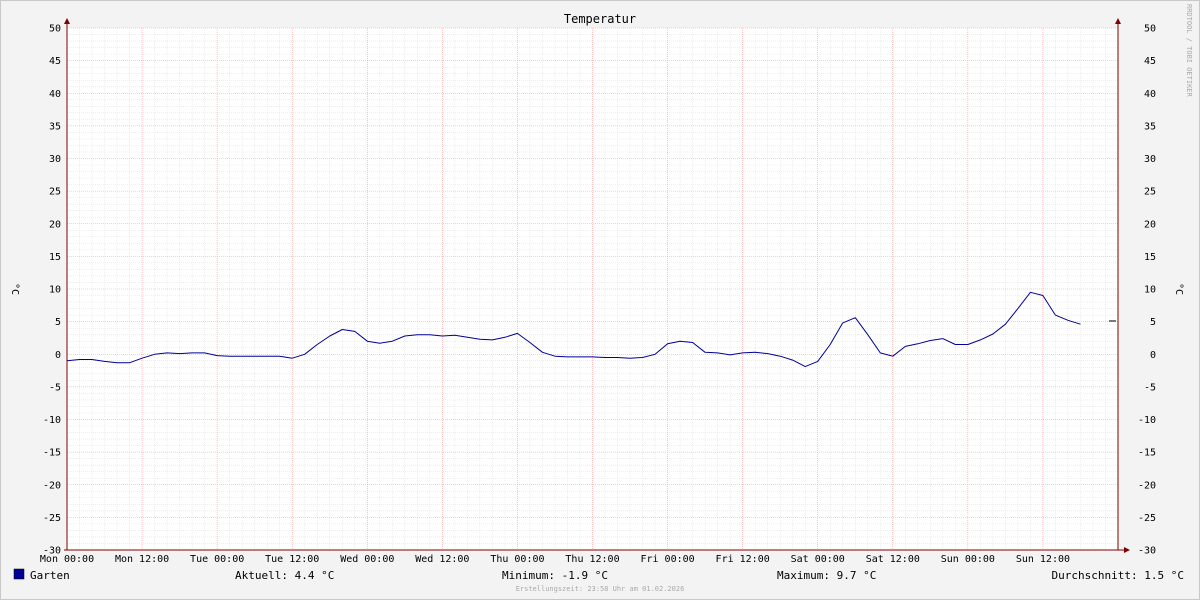 The width and height of the screenshot is (1200, 600). Describe the element at coordinates (1118, 21) in the screenshot. I see `y-axis-arrow-right` at that location.